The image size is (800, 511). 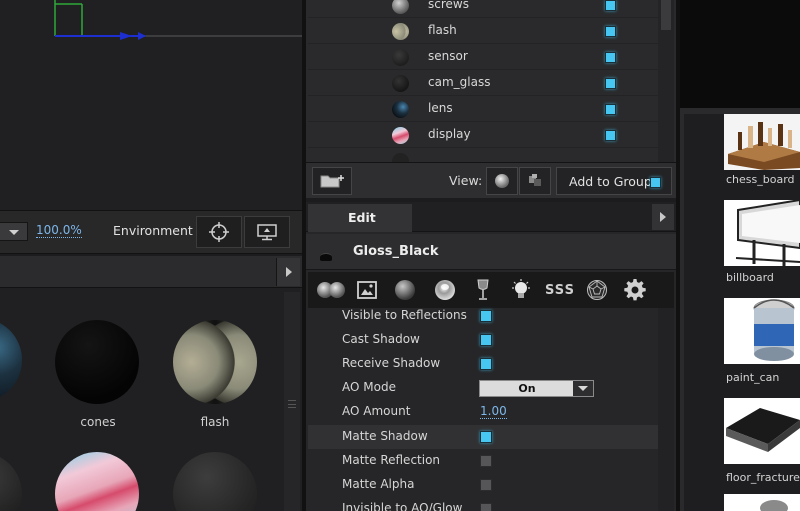 I want to click on invisible-to-ao-glow-checkbox, so click(x=486, y=507).